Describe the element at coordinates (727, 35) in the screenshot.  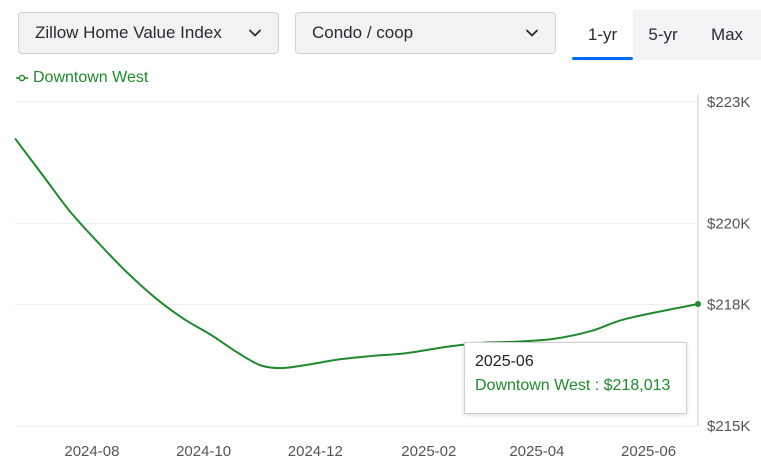
I see `tab-max: Max` at that location.